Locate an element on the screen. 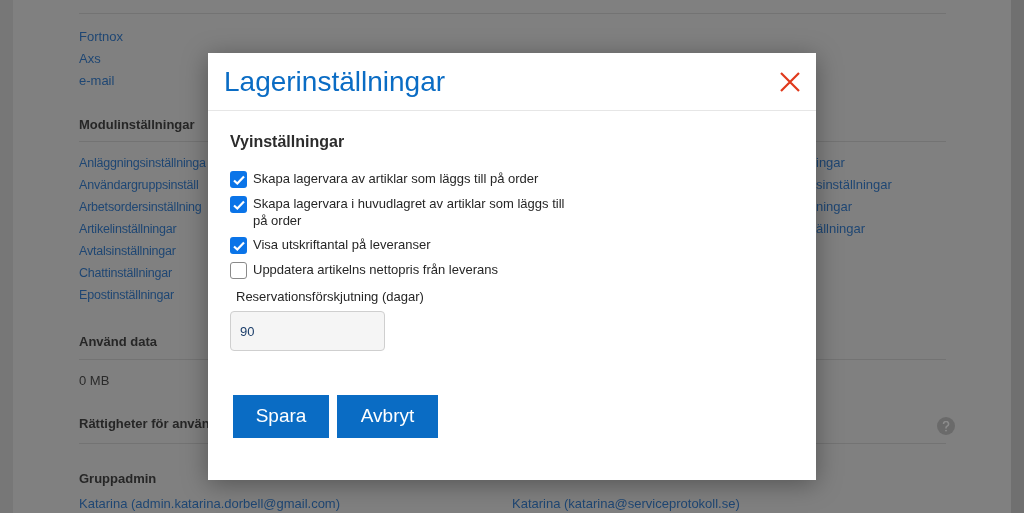 Image resolution: width=1024 pixels, height=513 pixels. number-field: 90 is located at coordinates (307, 331).